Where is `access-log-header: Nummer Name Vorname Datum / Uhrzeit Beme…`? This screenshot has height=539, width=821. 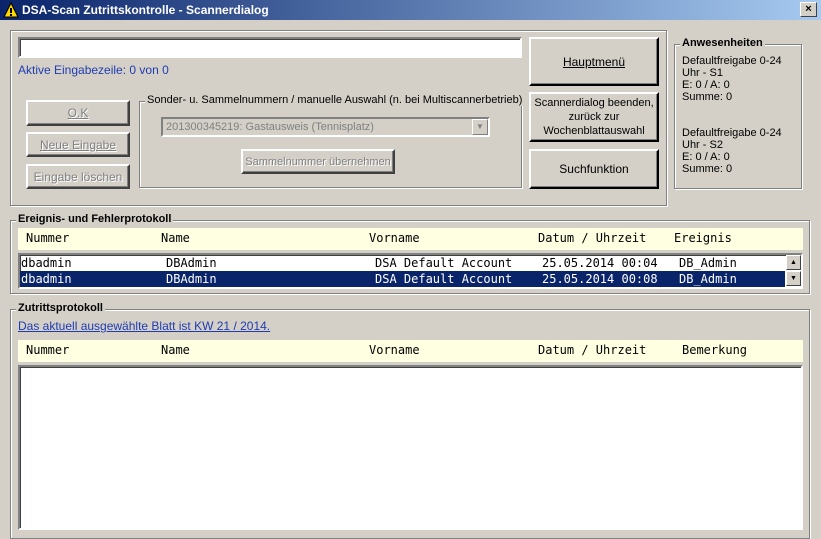 access-log-header: Nummer Name Vorname Datum / Uhrzeit Beme… is located at coordinates (410, 351).